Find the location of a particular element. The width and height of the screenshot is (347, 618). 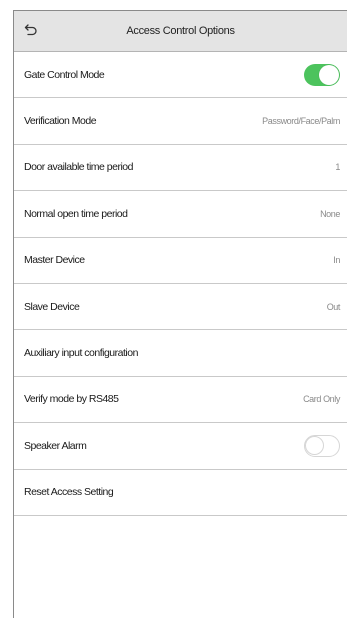

master-device-row: Master Device In is located at coordinates (180, 261).